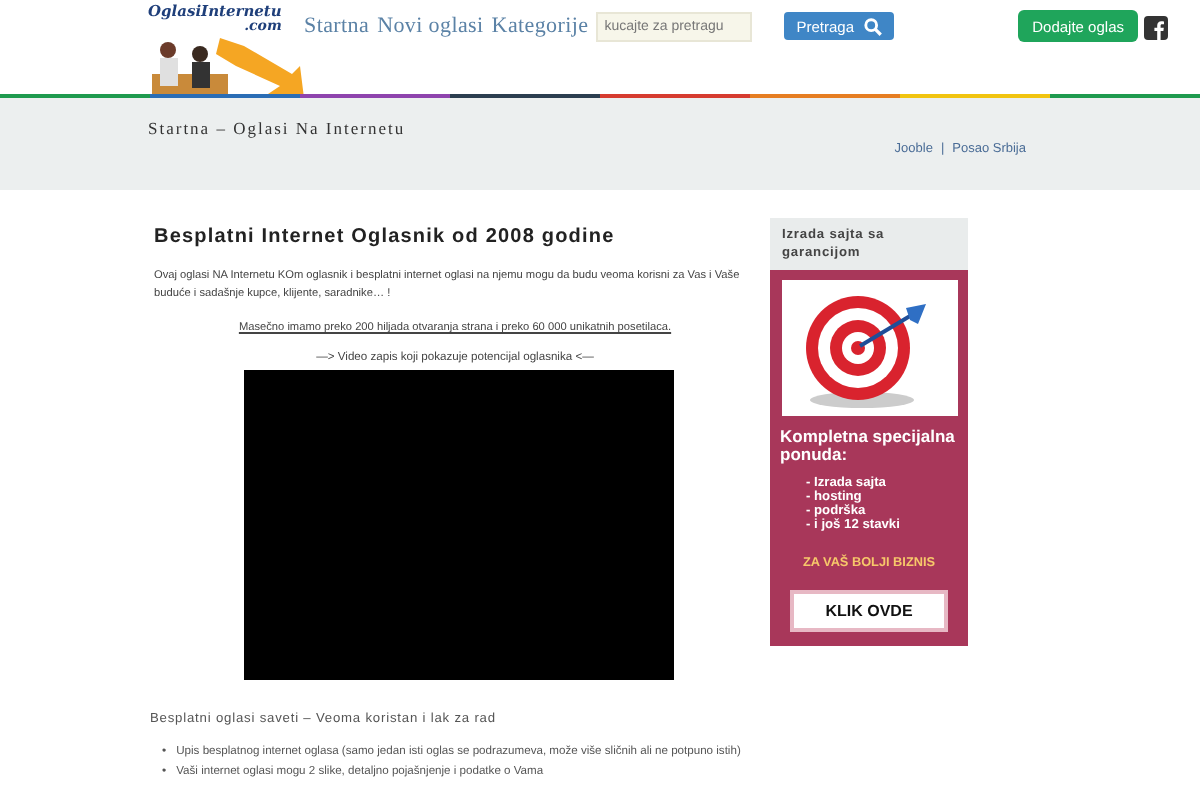 The height and width of the screenshot is (800, 1200). I want to click on facebook-icon, so click(1156, 28).